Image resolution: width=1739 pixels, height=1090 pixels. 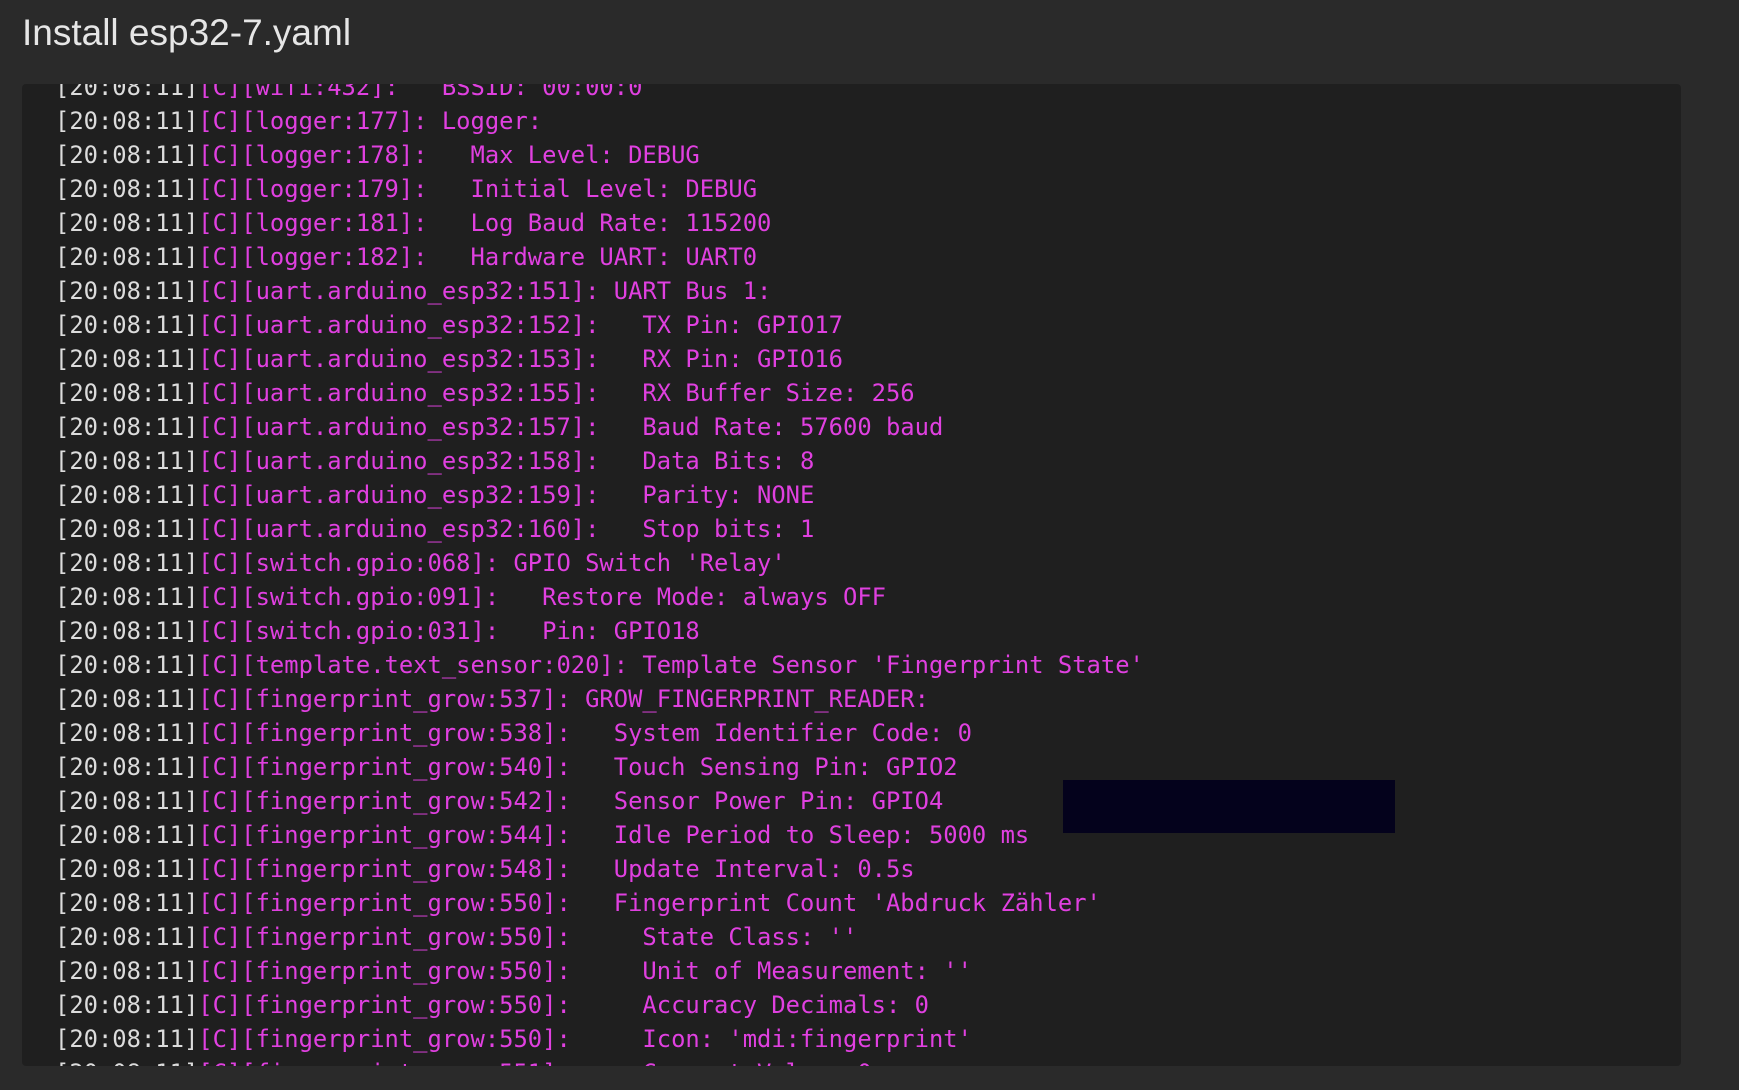 I want to click on log-message: [C][logger:179]: Initial Level: DEBUG, so click(x=478, y=189).